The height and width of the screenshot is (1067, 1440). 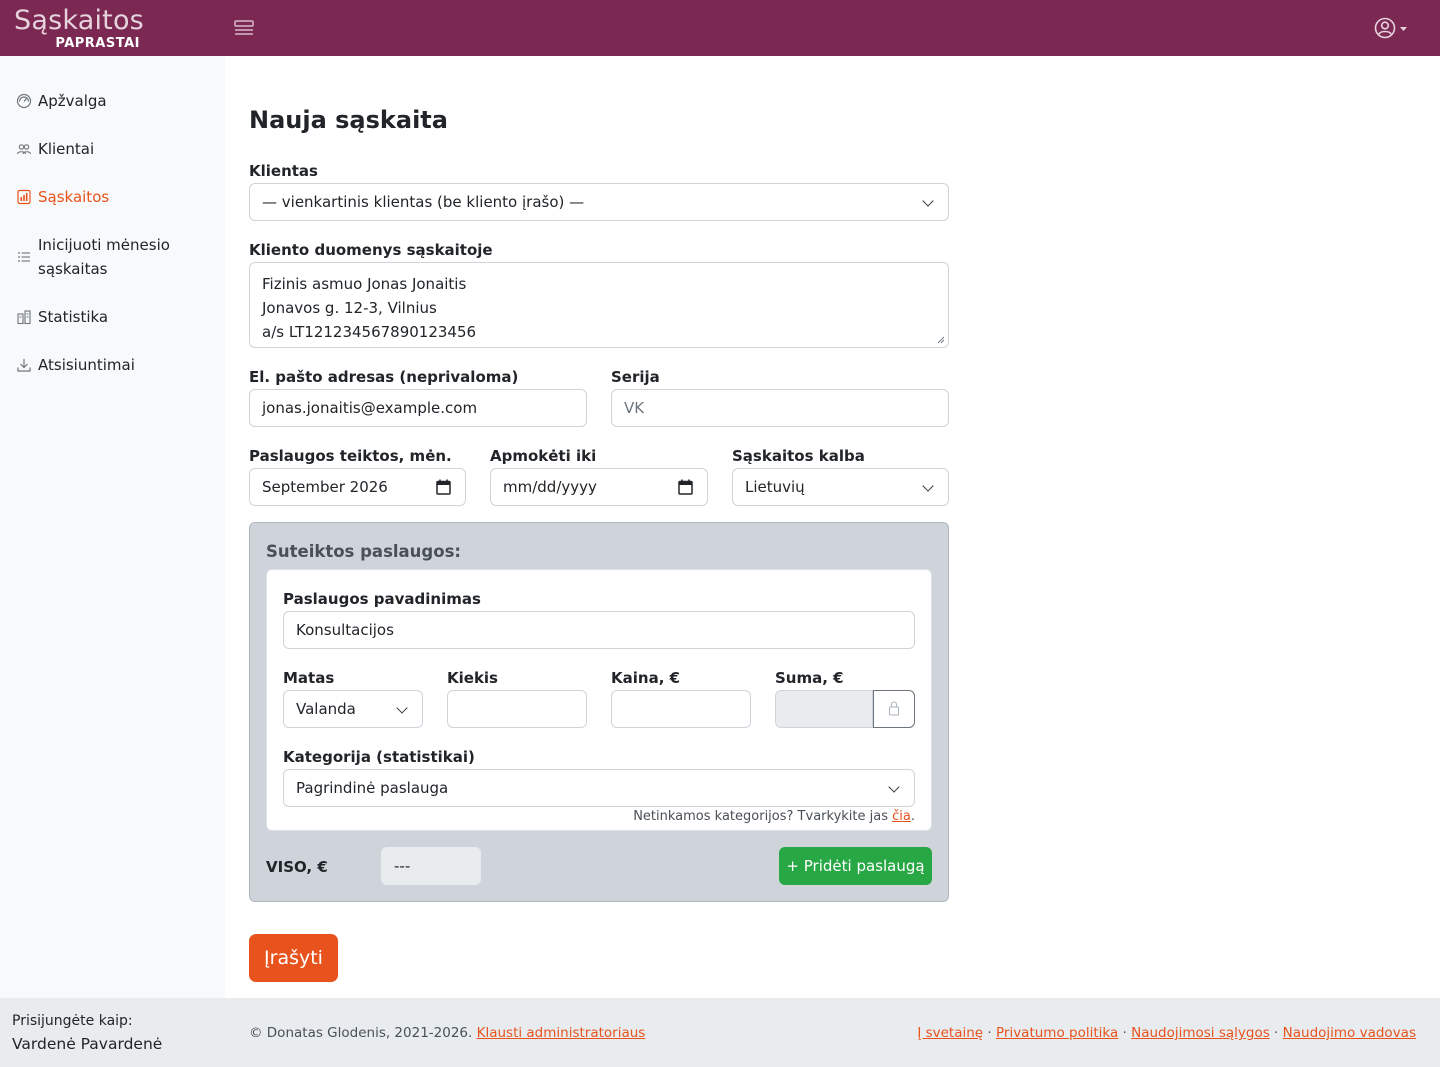 What do you see at coordinates (372, 788) in the screenshot?
I see `category-value: Pagrindinė paslauga` at bounding box center [372, 788].